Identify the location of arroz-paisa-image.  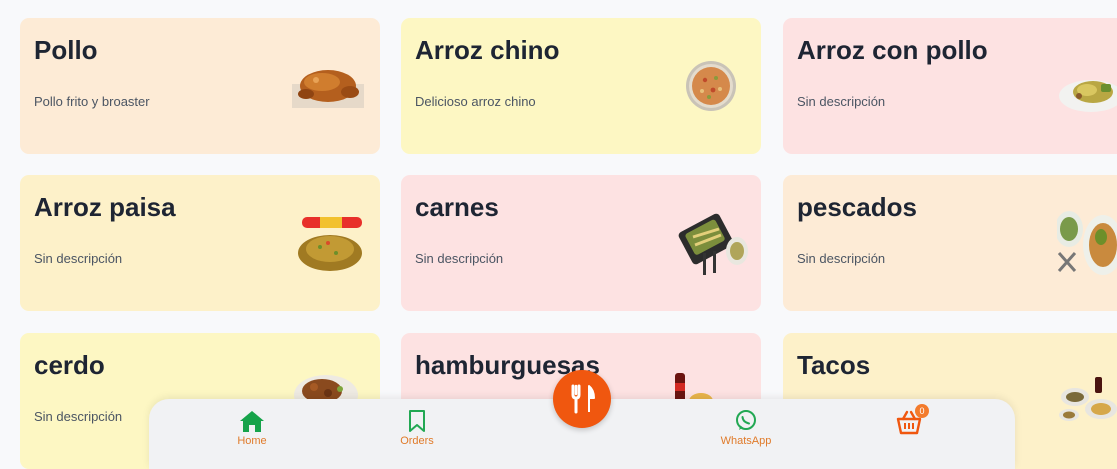
(330, 244).